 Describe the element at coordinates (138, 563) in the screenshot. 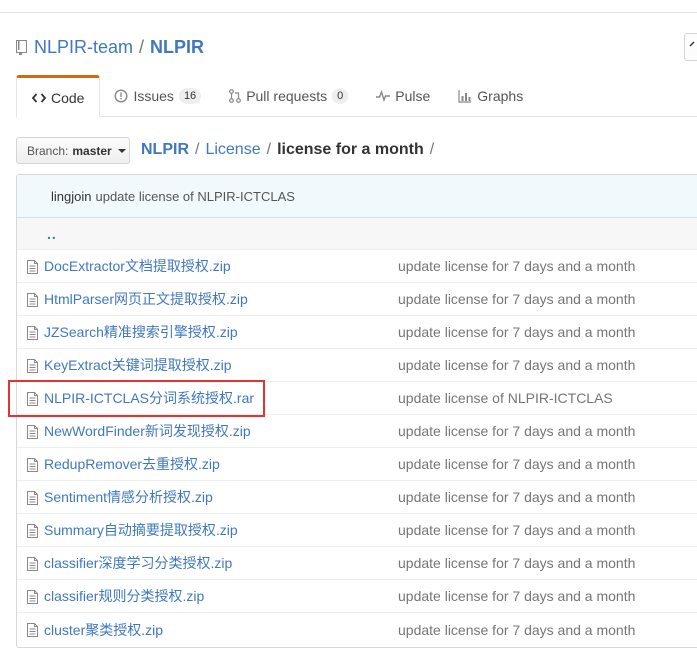

I see `file-name-link: classifier深度学习分类授权.zip` at that location.